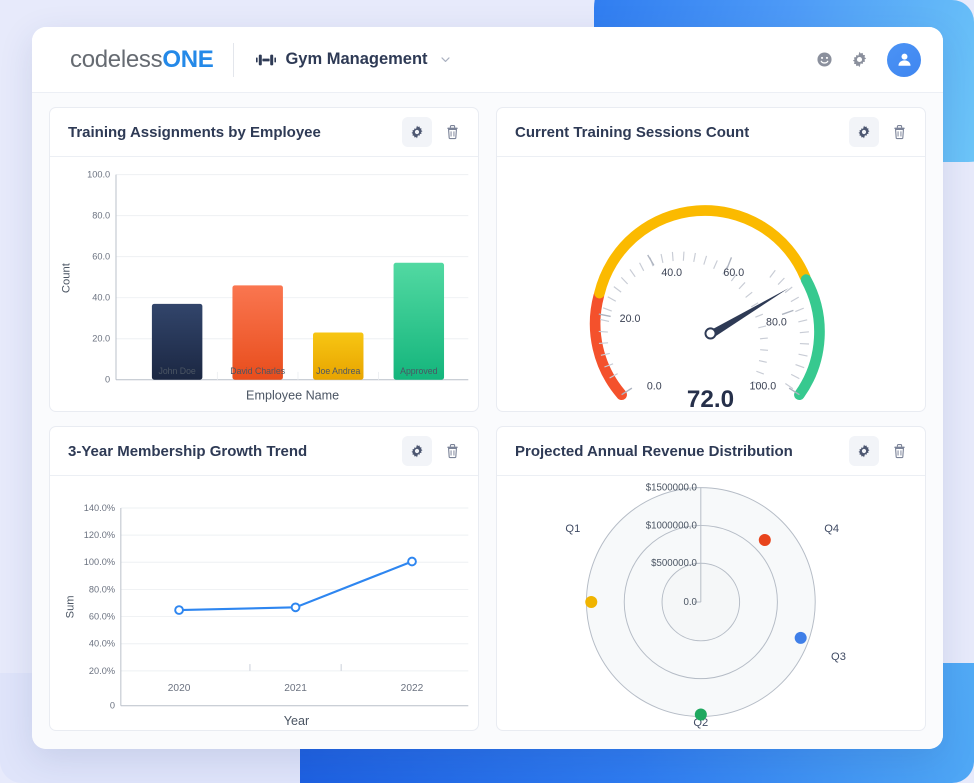 Image resolution: width=974 pixels, height=783 pixels. Describe the element at coordinates (674, 563) in the screenshot. I see `polar-tick-500000: $500000.0` at that location.